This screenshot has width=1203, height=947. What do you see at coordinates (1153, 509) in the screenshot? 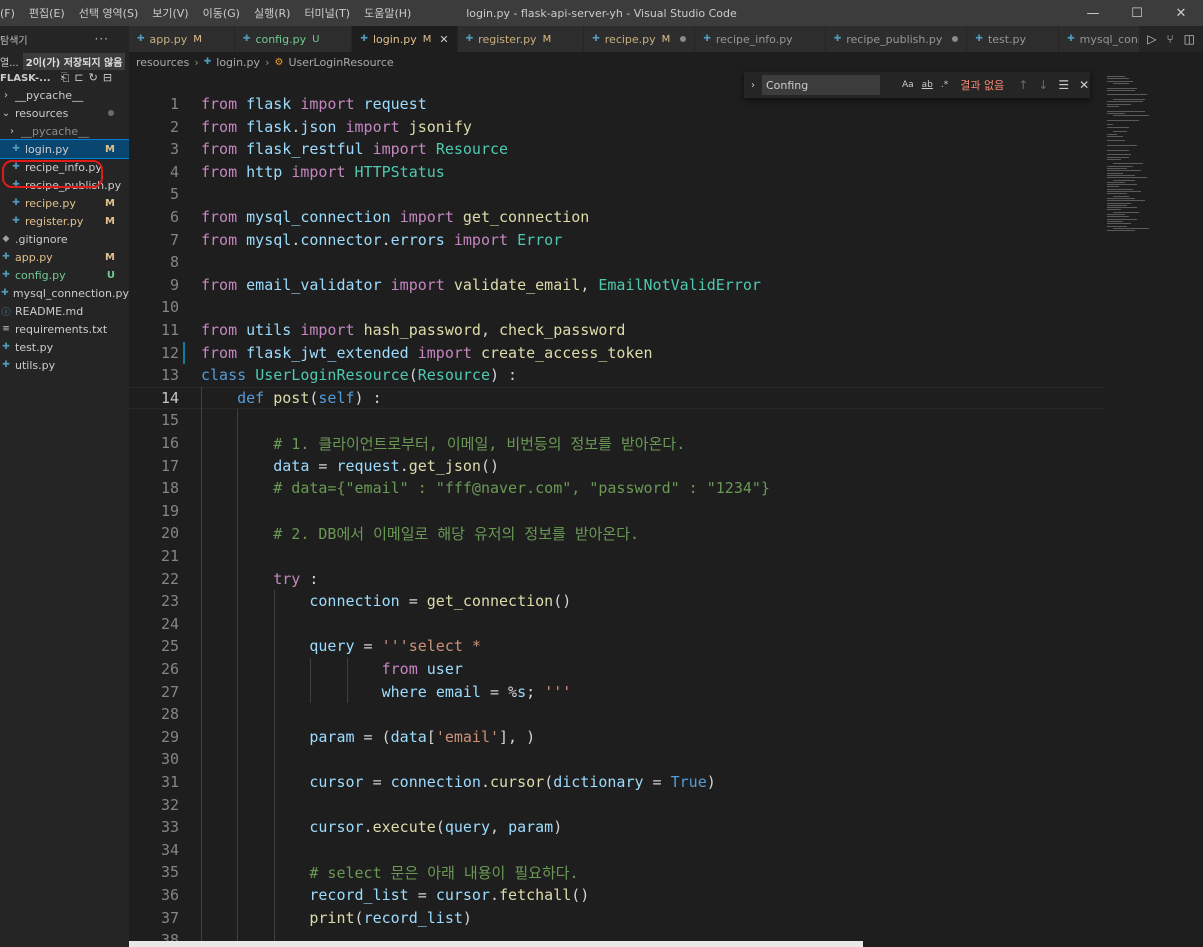
I see `minimap` at bounding box center [1153, 509].